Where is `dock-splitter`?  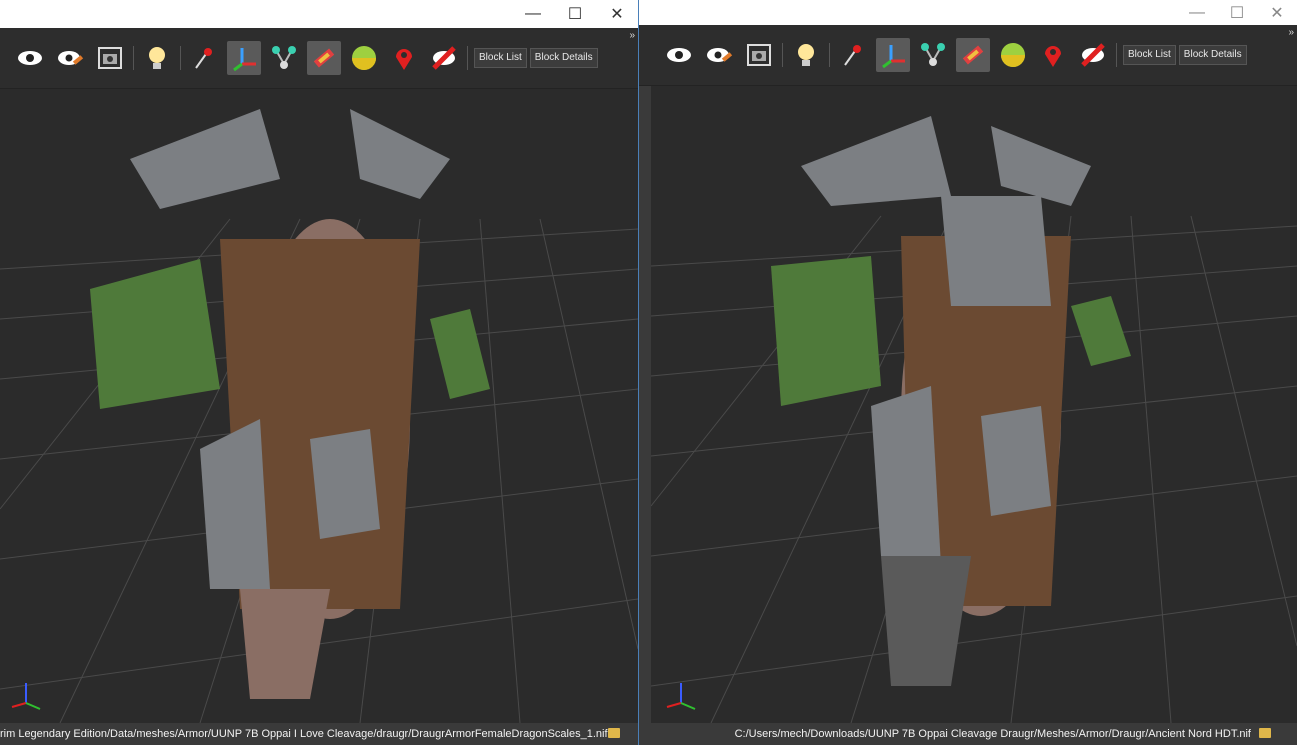 dock-splitter is located at coordinates (645, 404).